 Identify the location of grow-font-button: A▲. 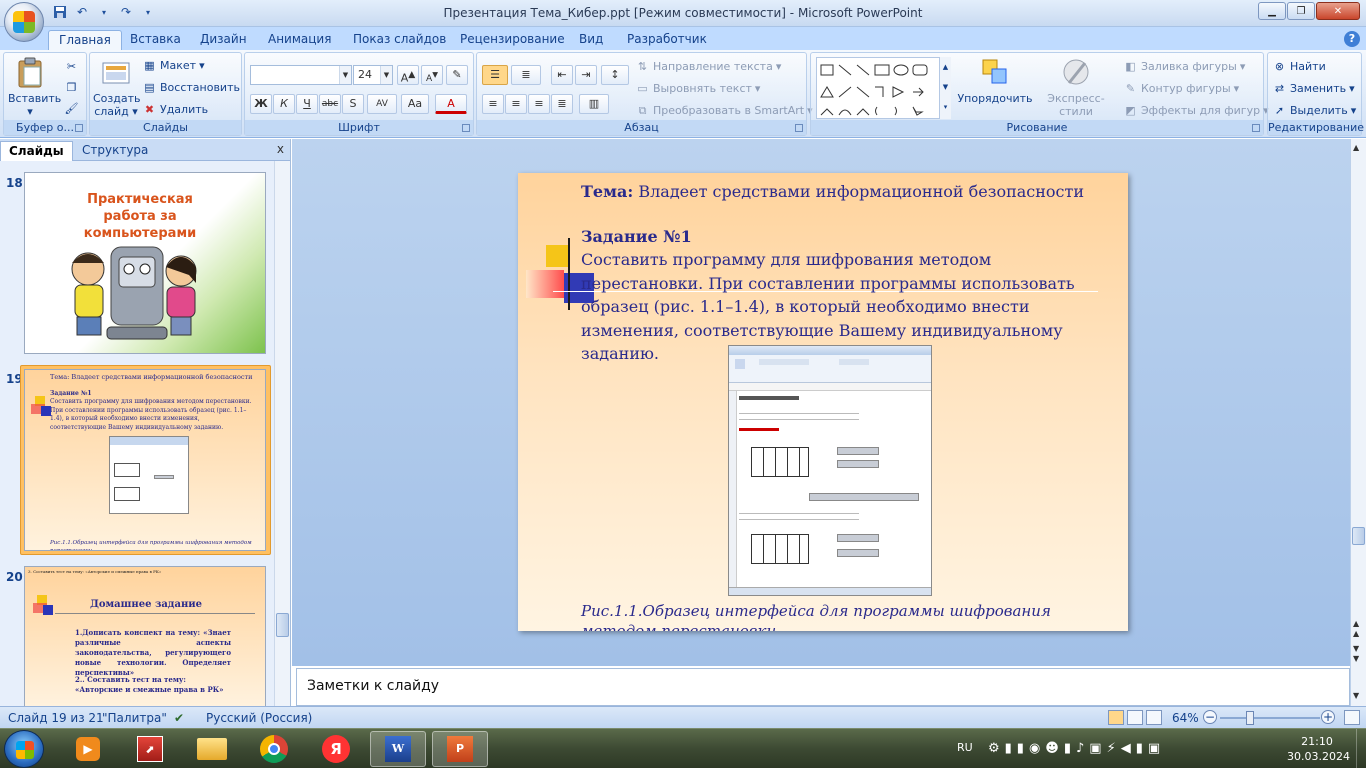
(408, 75).